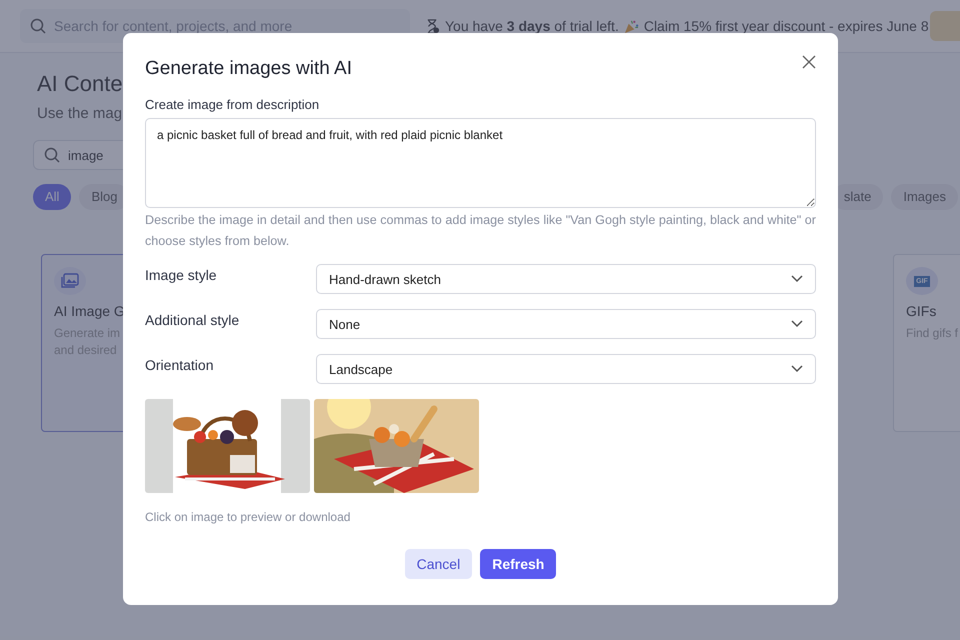 This screenshot has width=960, height=640. Describe the element at coordinates (631, 26) in the screenshot. I see `party-popper-icon` at that location.